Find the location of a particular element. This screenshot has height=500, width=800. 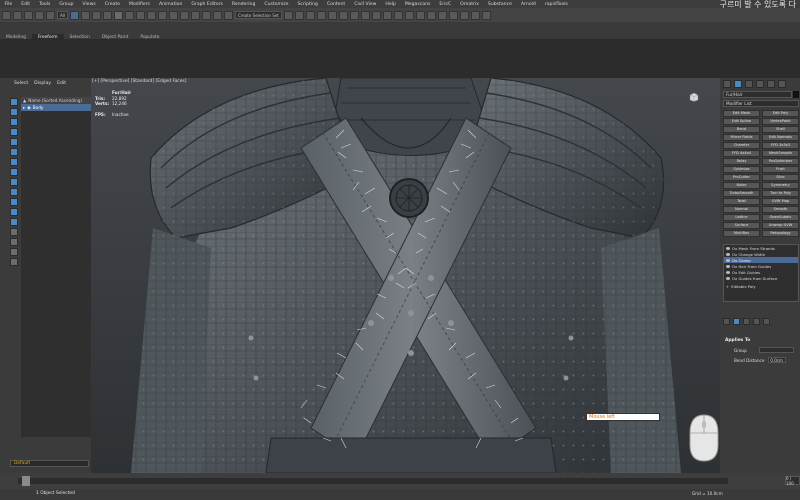

modifier-button: VertexPaint is located at coordinates (780, 121).